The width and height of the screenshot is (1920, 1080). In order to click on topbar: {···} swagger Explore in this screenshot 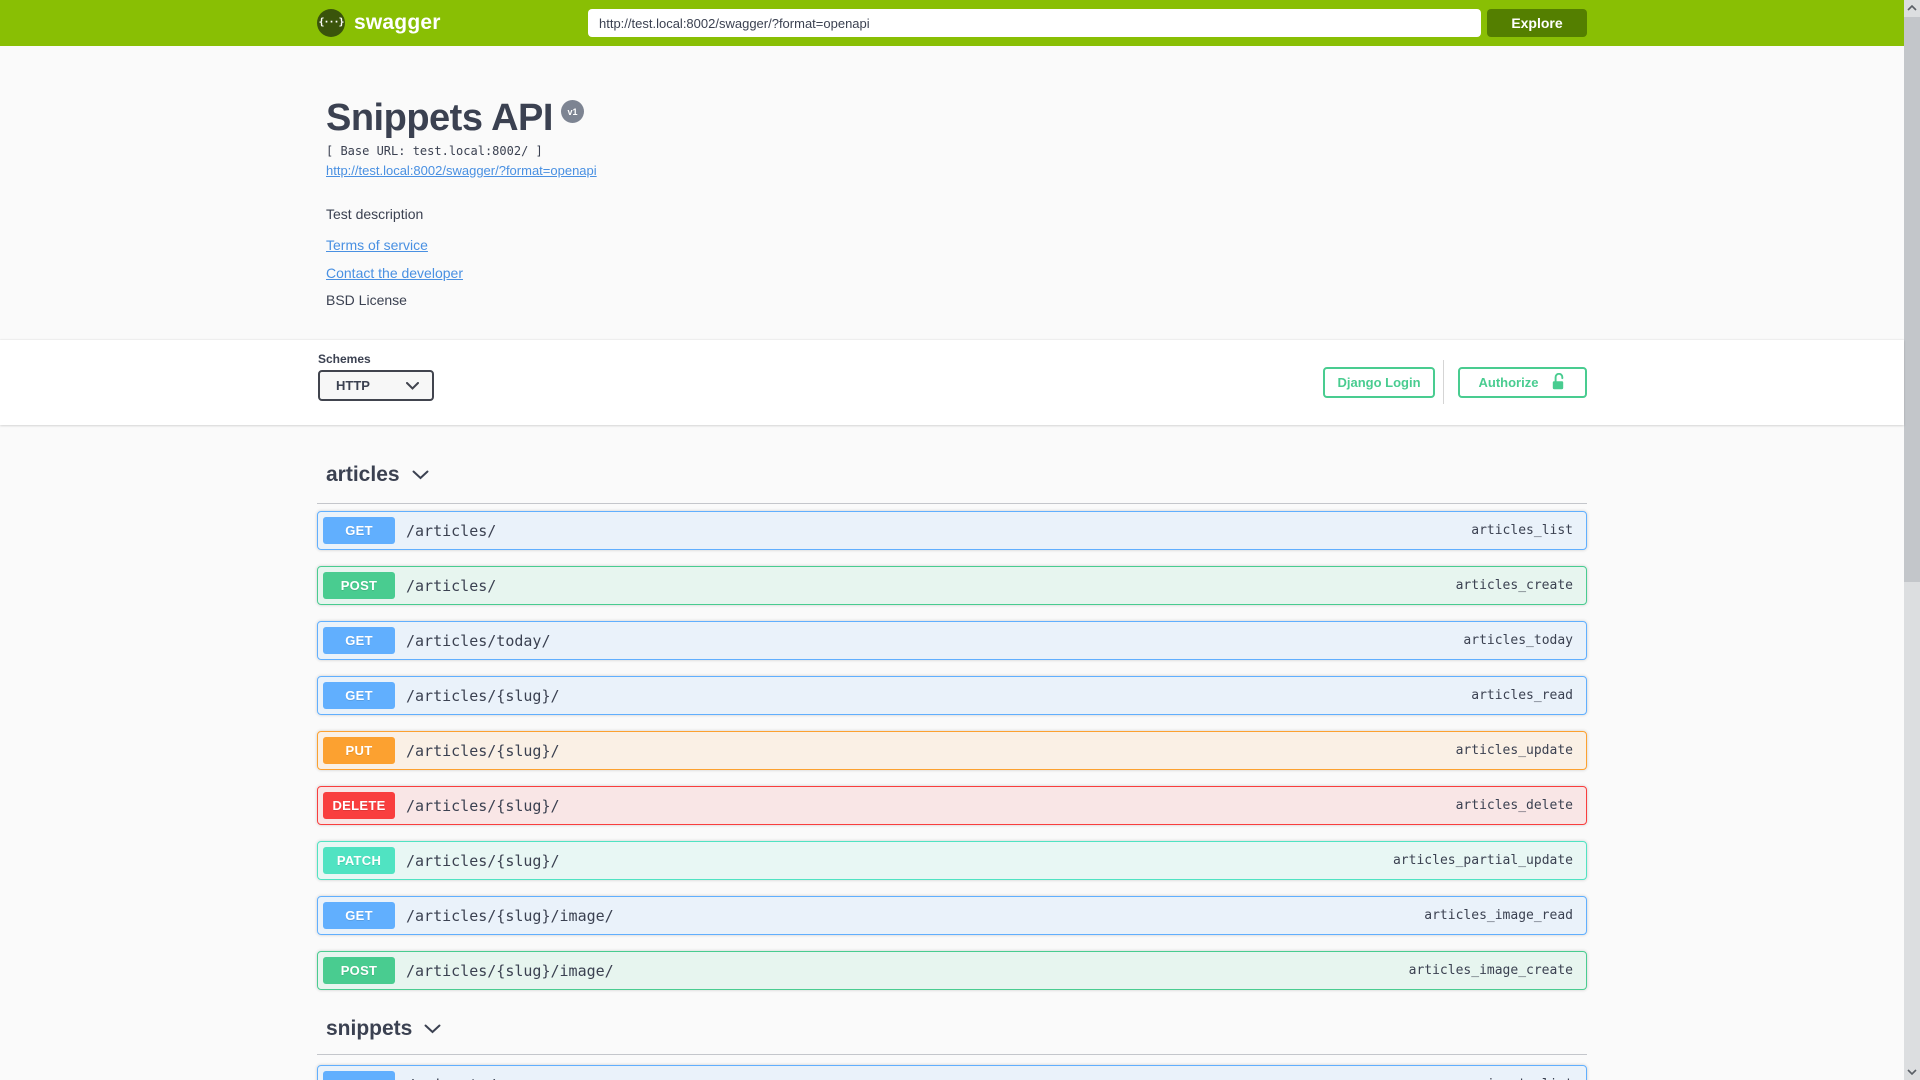, I will do `click(952, 23)`.